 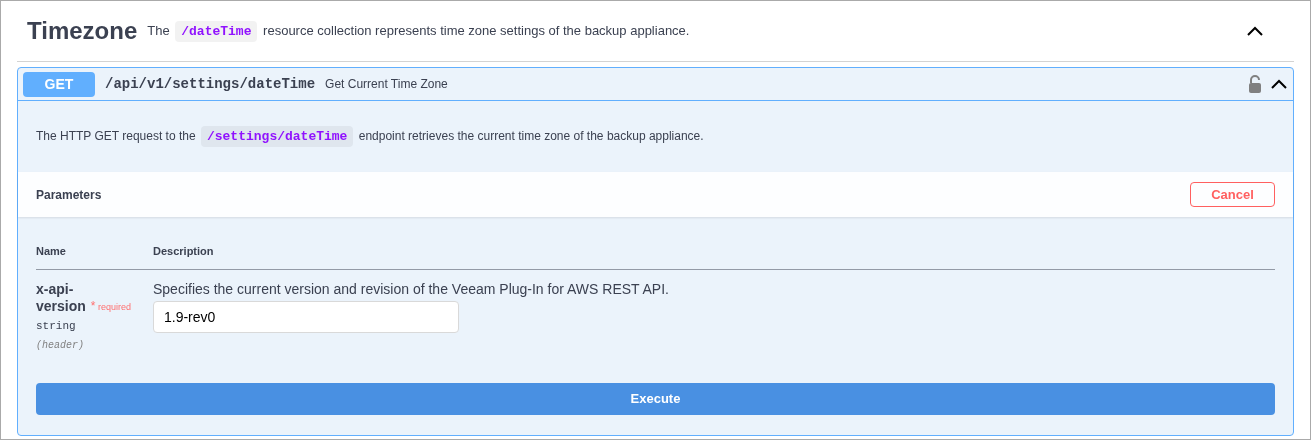 What do you see at coordinates (210, 84) in the screenshot?
I see `endpoint-path: /api/v1/settings/dateTime` at bounding box center [210, 84].